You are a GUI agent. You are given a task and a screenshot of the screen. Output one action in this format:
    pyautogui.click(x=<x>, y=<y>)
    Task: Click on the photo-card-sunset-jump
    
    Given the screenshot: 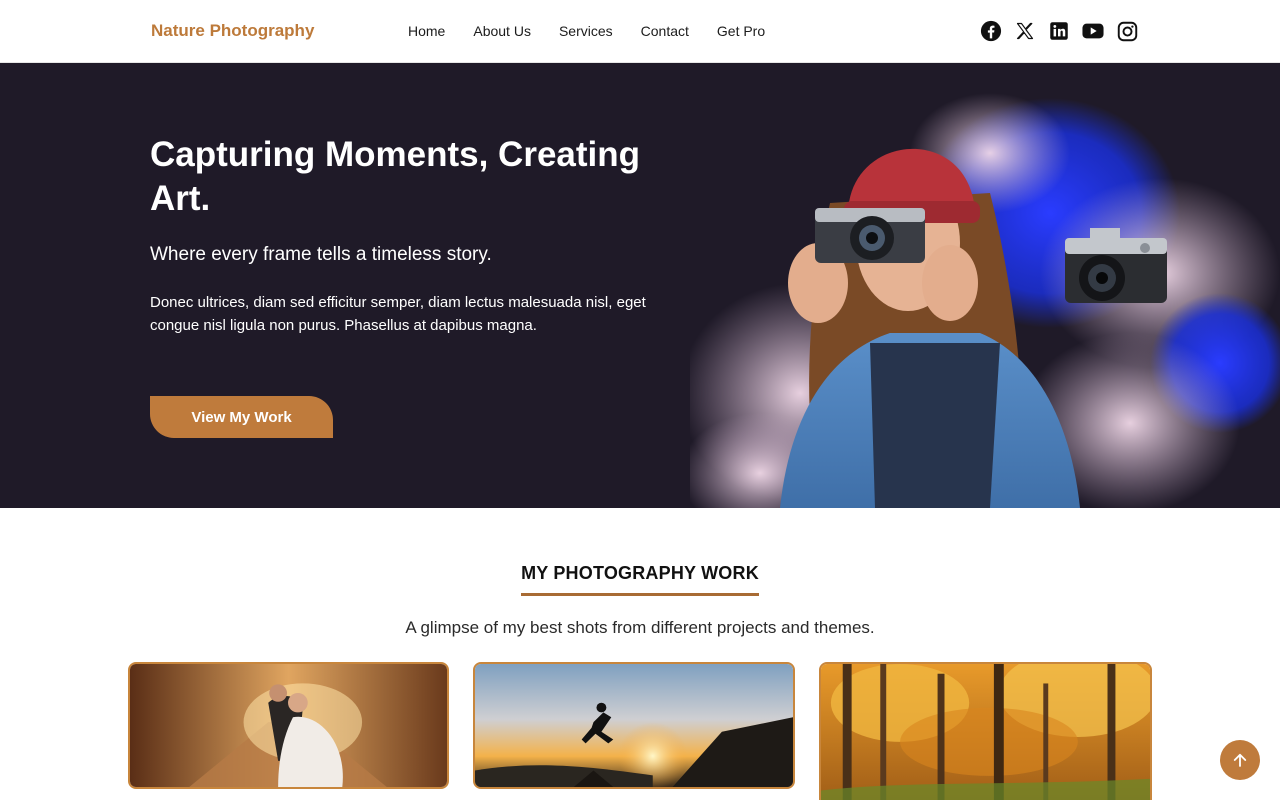 What is the action you would take?
    pyautogui.click(x=634, y=725)
    